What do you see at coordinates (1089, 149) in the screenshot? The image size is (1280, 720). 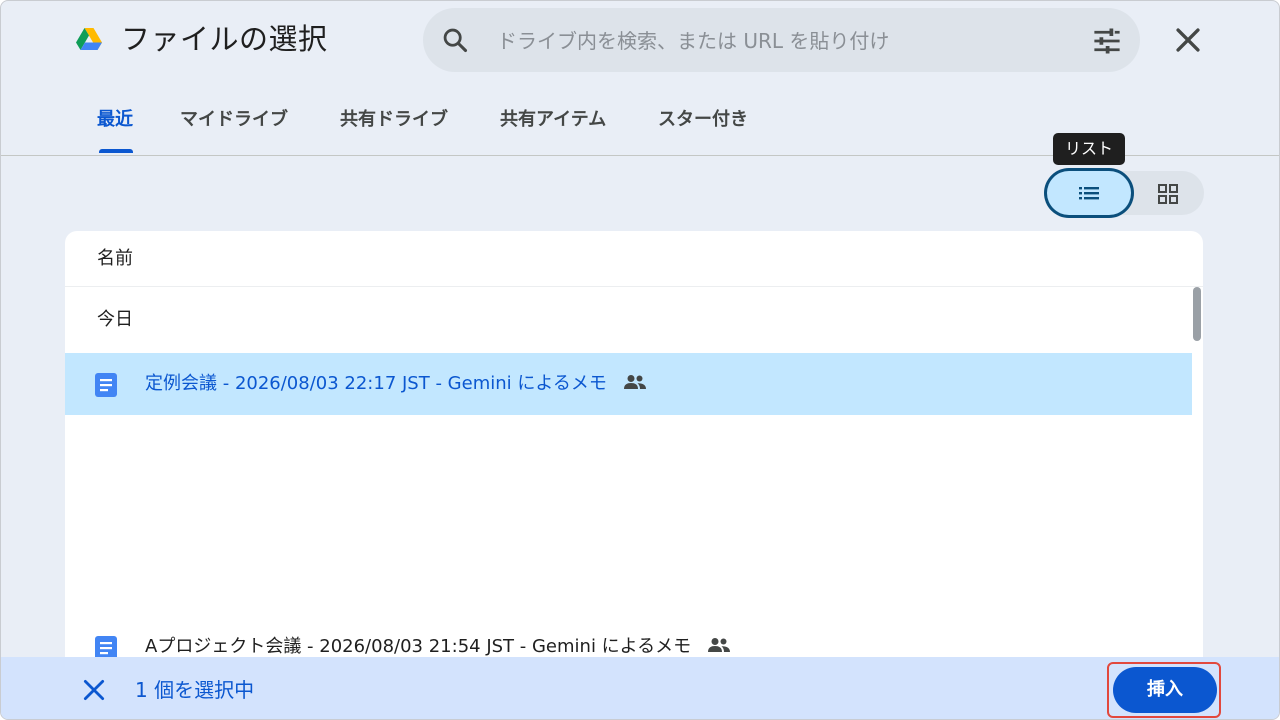 I see `list-view-tooltip: リスト` at bounding box center [1089, 149].